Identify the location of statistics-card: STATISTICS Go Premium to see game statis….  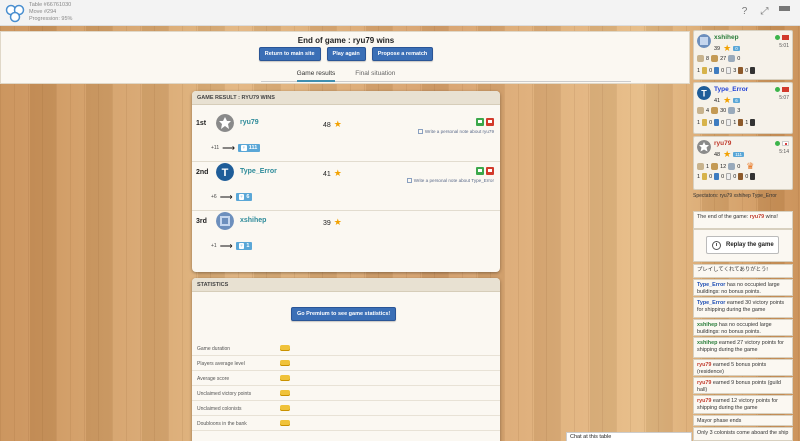
(346, 359).